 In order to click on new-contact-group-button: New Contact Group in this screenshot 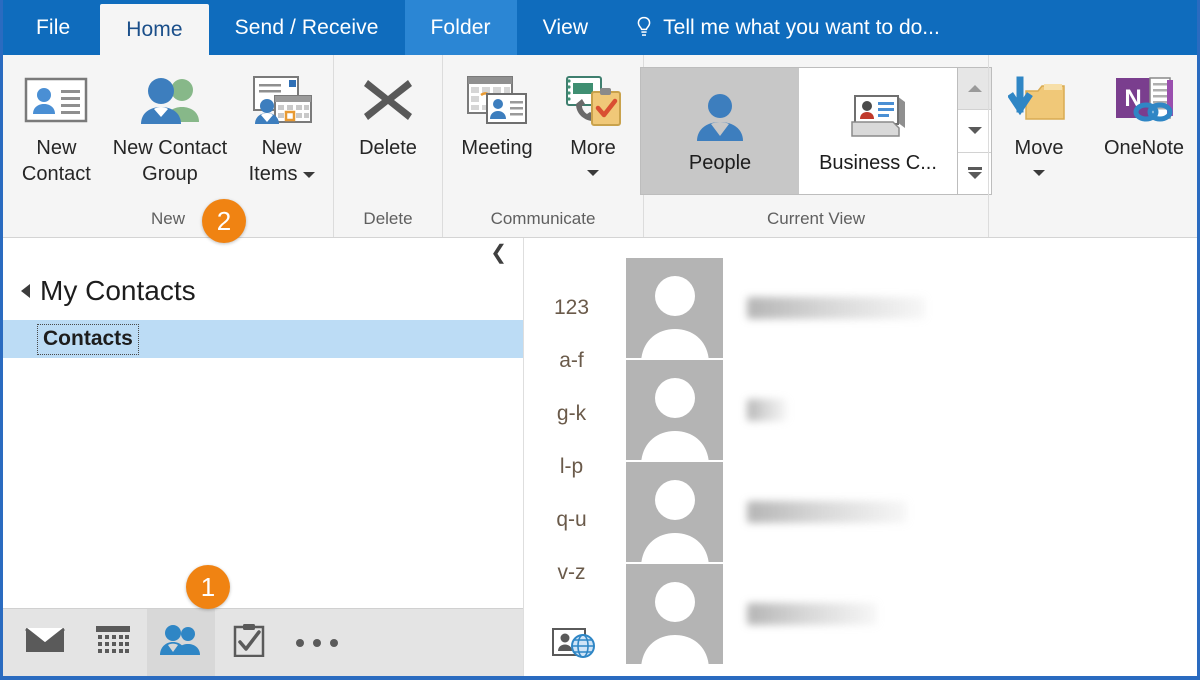, I will do `click(170, 124)`.